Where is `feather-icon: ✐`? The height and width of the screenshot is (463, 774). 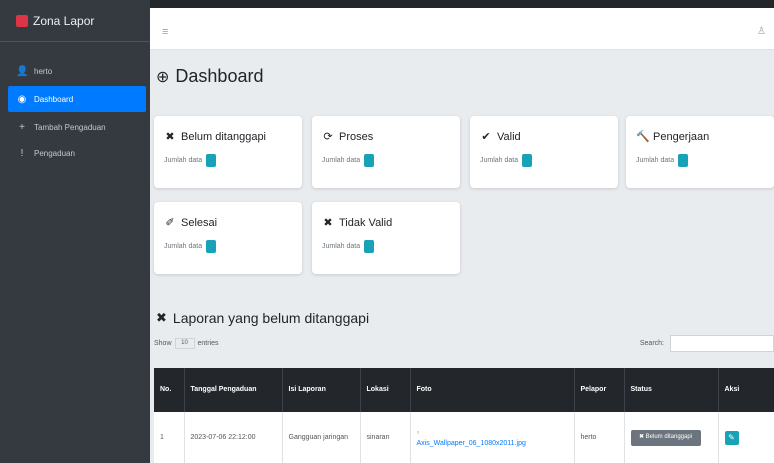
feather-icon: ✐ is located at coordinates (170, 223).